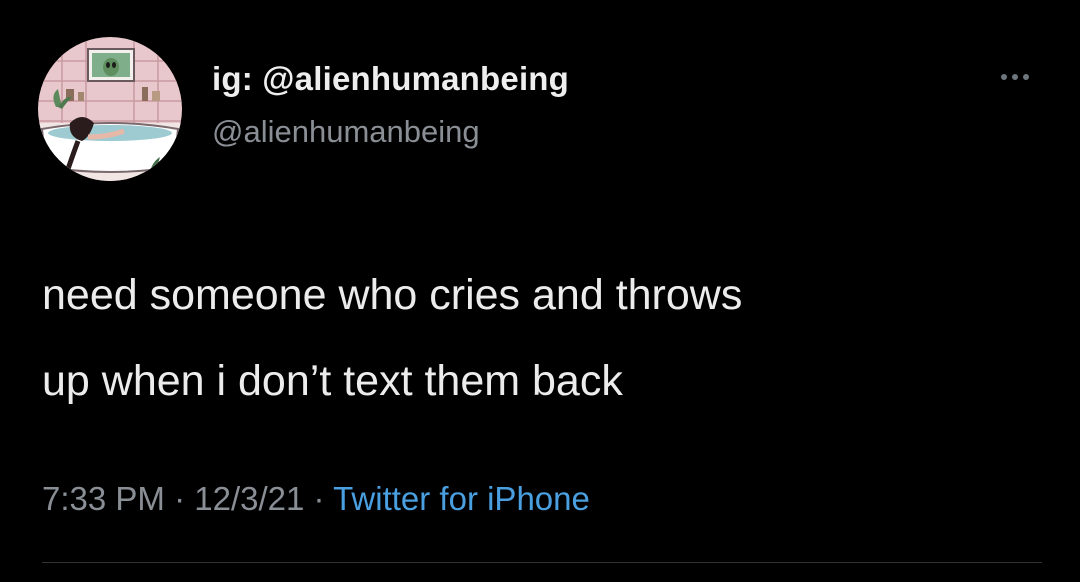 The image size is (1080, 582). I want to click on tweet-date: 12/3/21, so click(249, 498).